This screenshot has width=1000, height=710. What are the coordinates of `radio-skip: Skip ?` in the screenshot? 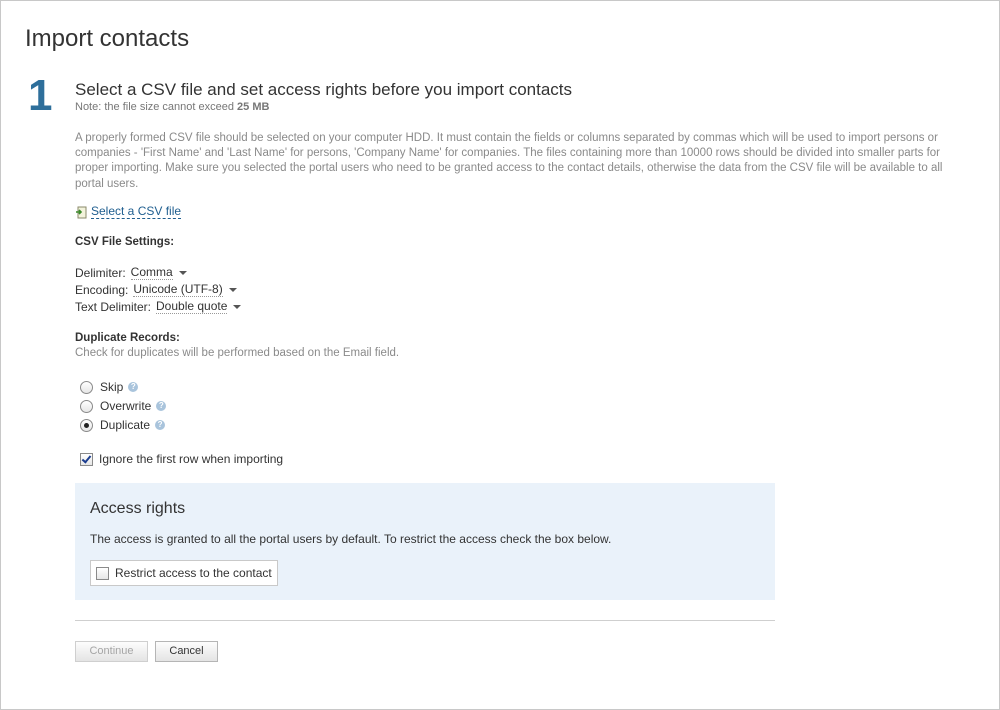 It's located at (109, 387).